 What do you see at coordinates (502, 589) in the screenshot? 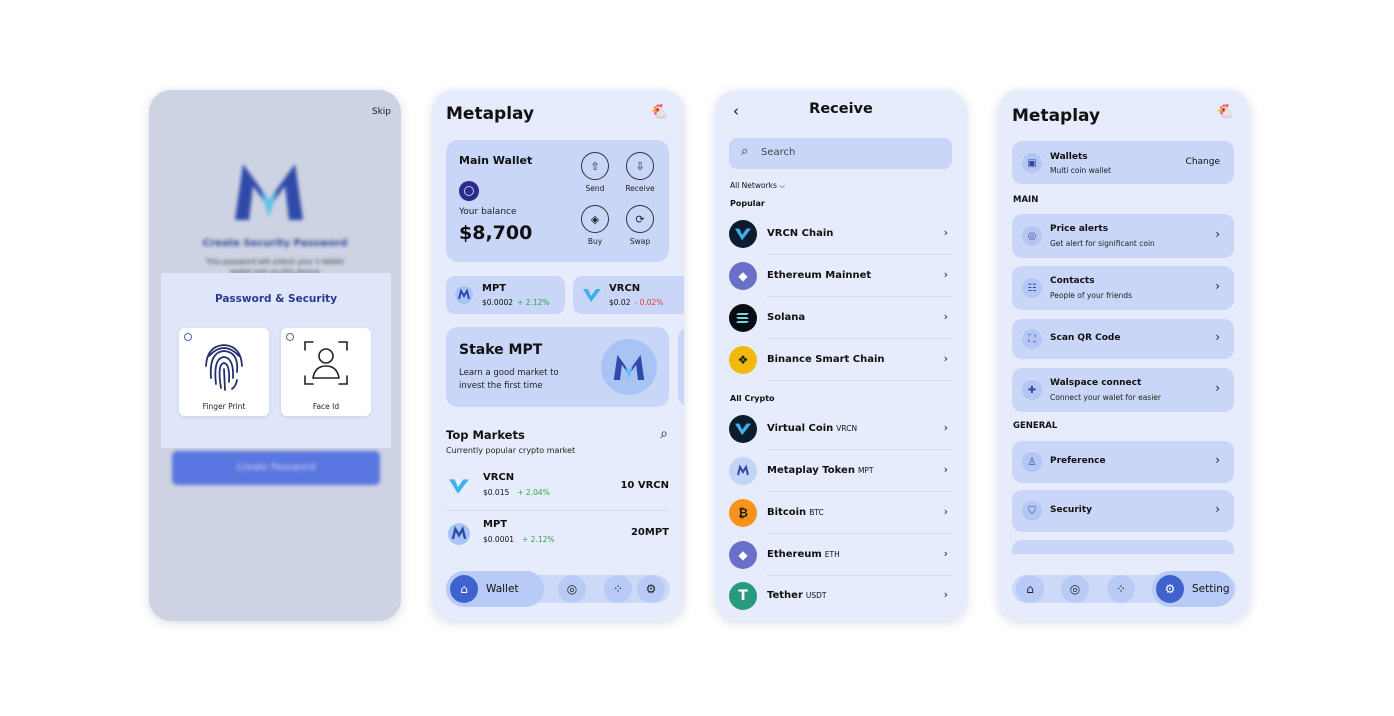
I see `nav-wallet-label: Wallet` at bounding box center [502, 589].